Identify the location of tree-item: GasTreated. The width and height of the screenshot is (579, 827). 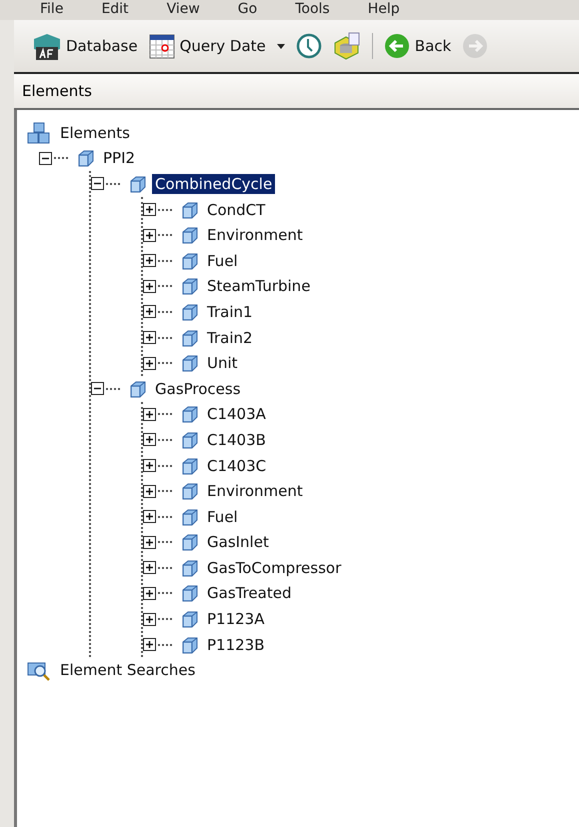
(249, 593).